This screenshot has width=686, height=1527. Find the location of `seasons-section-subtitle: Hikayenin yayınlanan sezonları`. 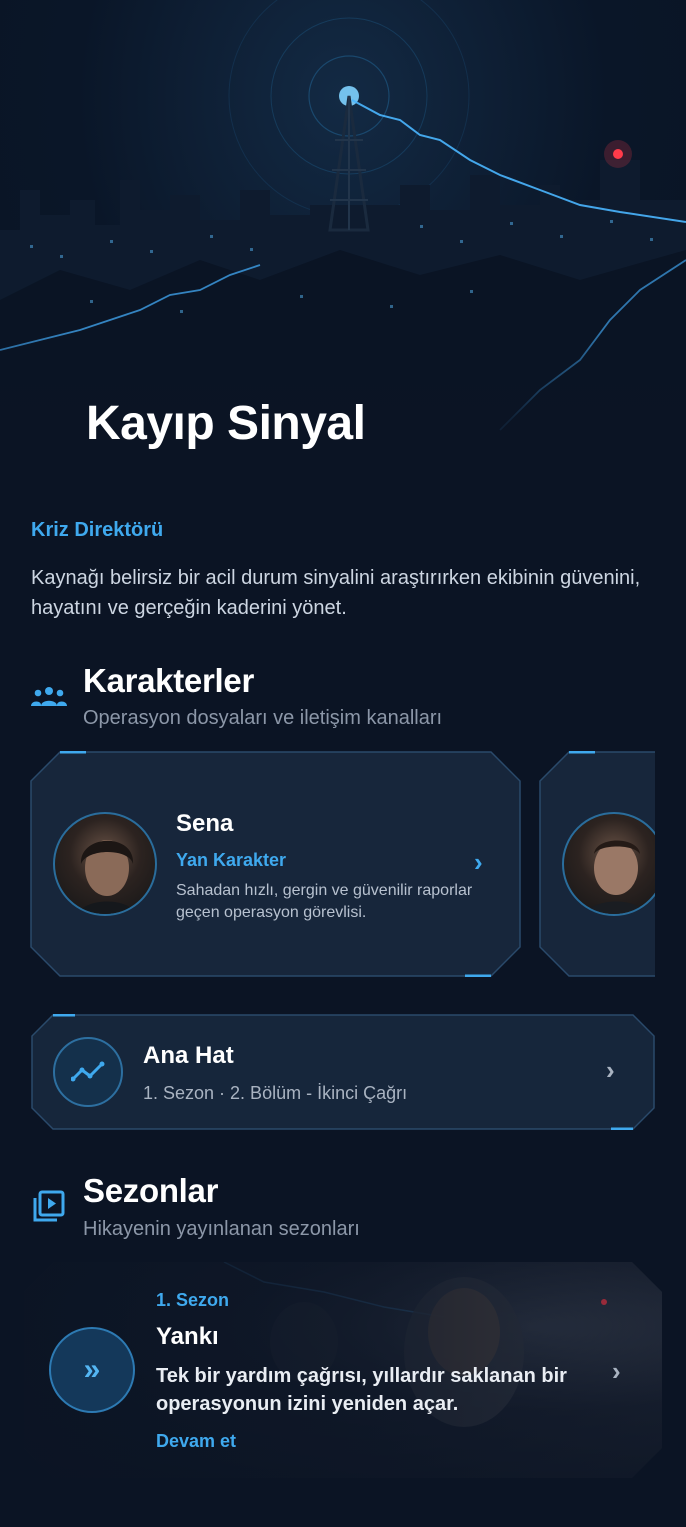

seasons-section-subtitle: Hikayenin yayınlanan sezonları is located at coordinates (221, 1229).